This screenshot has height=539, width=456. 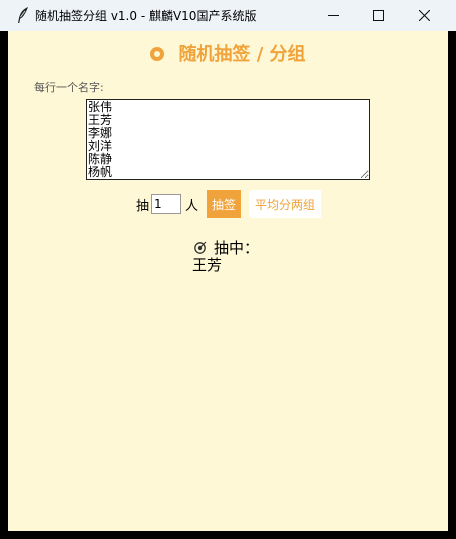 I want to click on draw-count-prefix: 抽, so click(x=143, y=206).